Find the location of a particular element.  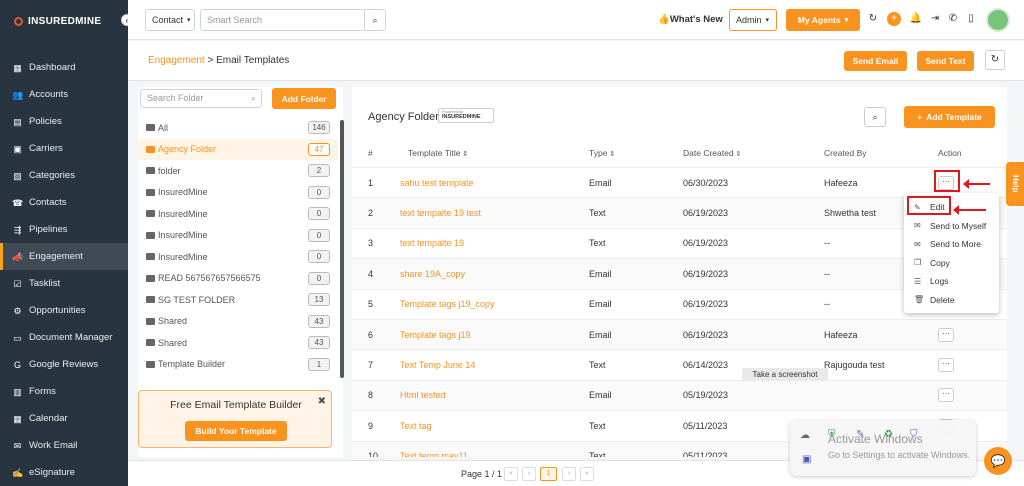

avatar is located at coordinates (998, 20).